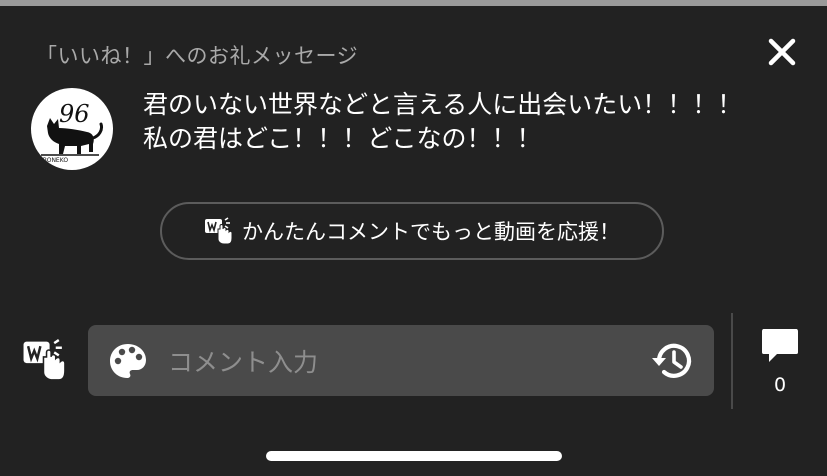 Image resolution: width=827 pixels, height=476 pixels. Describe the element at coordinates (72, 129) in the screenshot. I see `avatar: 96 KIBONEKO` at that location.